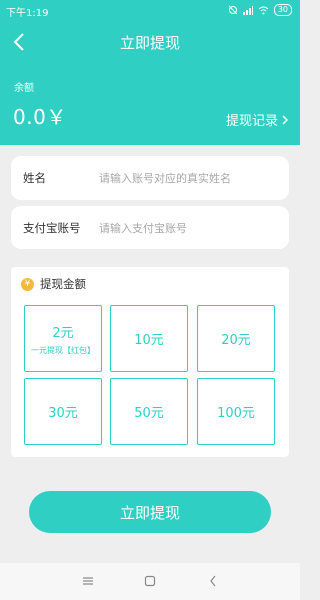  I want to click on amount-option-30: 30元, so click(63, 411).